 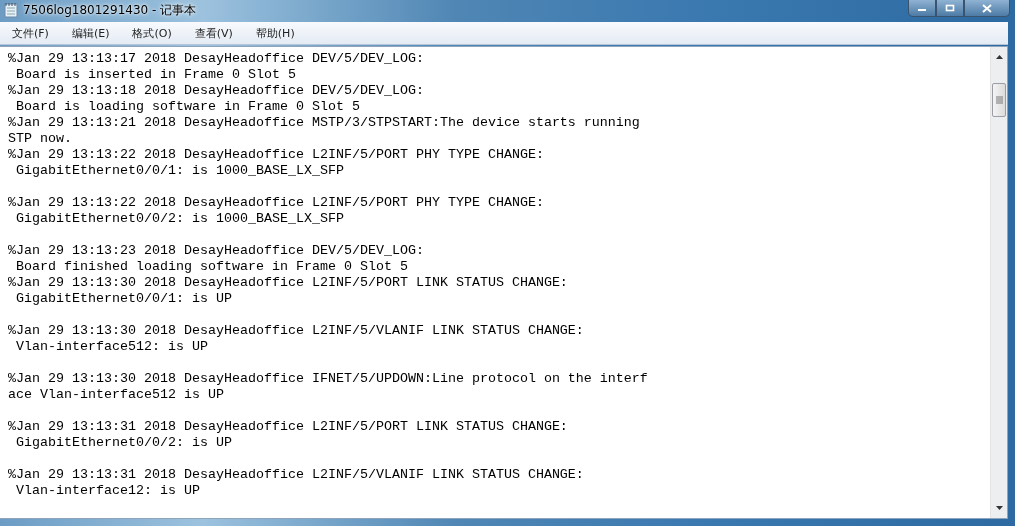 What do you see at coordinates (124, 299) in the screenshot?
I see `log-line: GigabitEthernet0/0/1: is UP` at bounding box center [124, 299].